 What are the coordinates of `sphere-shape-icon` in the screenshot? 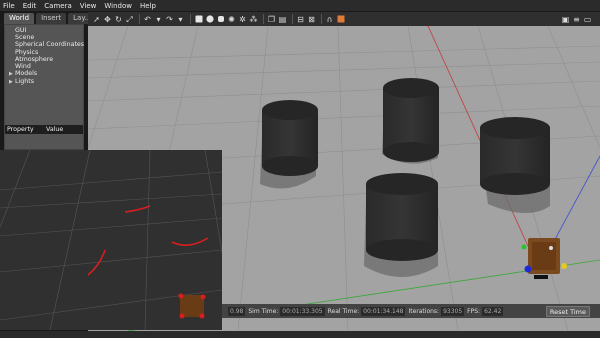 It's located at (209, 19).